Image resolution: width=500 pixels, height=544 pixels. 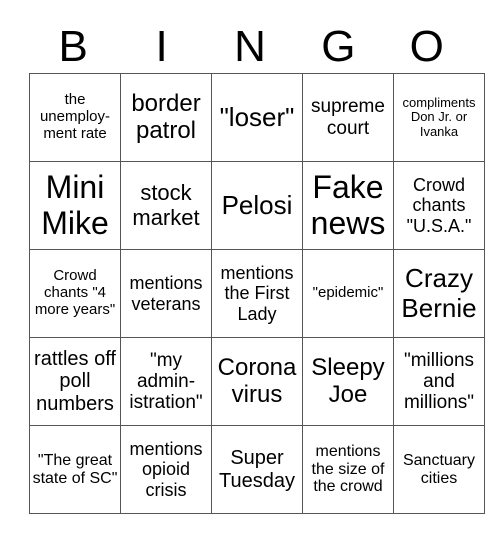 I want to click on bingo-cell: mentions opioid crisis, so click(x=166, y=469).